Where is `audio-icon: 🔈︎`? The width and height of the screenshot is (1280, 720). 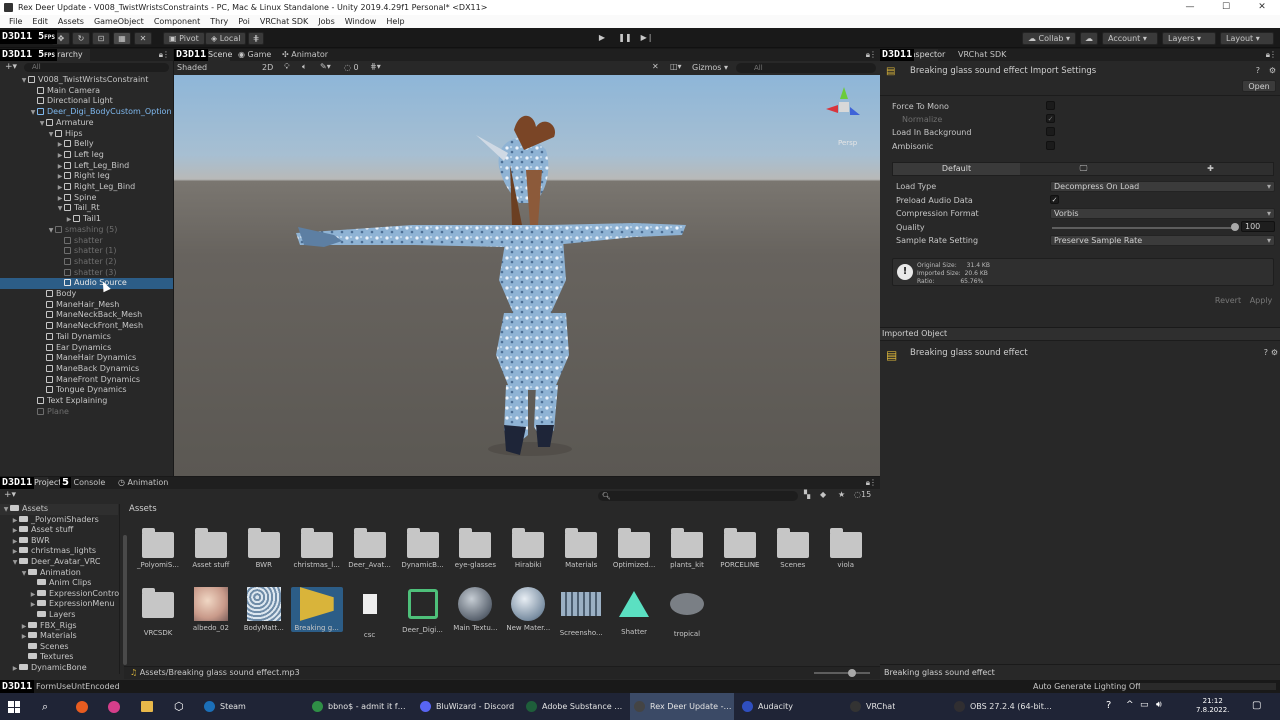
audio-icon: 🔈︎ is located at coordinates (304, 67).